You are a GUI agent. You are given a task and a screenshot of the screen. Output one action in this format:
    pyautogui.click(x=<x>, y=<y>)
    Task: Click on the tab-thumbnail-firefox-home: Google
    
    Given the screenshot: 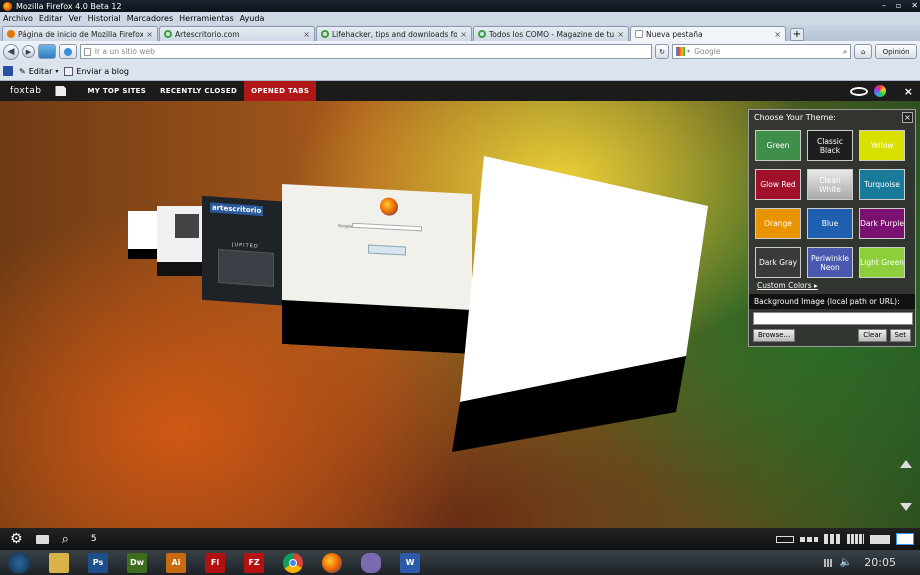 What is the action you would take?
    pyautogui.click(x=377, y=269)
    